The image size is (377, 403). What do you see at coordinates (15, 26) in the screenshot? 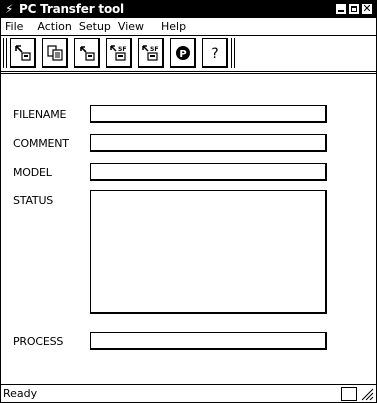
I see `menu-file: File` at bounding box center [15, 26].